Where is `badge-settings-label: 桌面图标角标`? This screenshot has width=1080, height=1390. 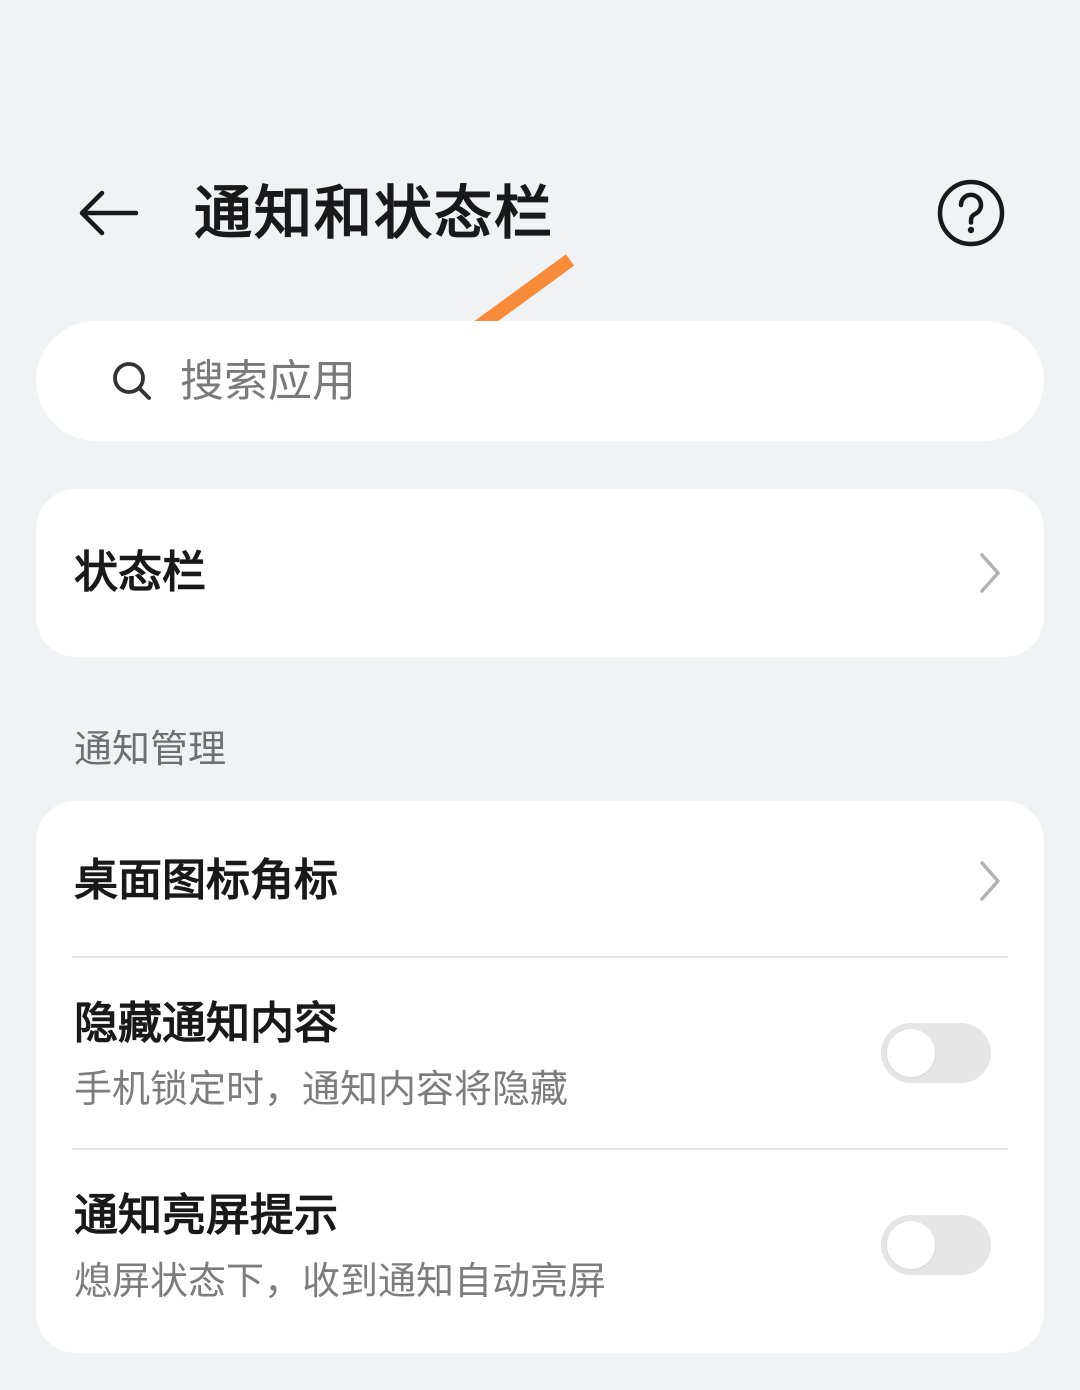 badge-settings-label: 桌面图标角标 is located at coordinates (206, 880).